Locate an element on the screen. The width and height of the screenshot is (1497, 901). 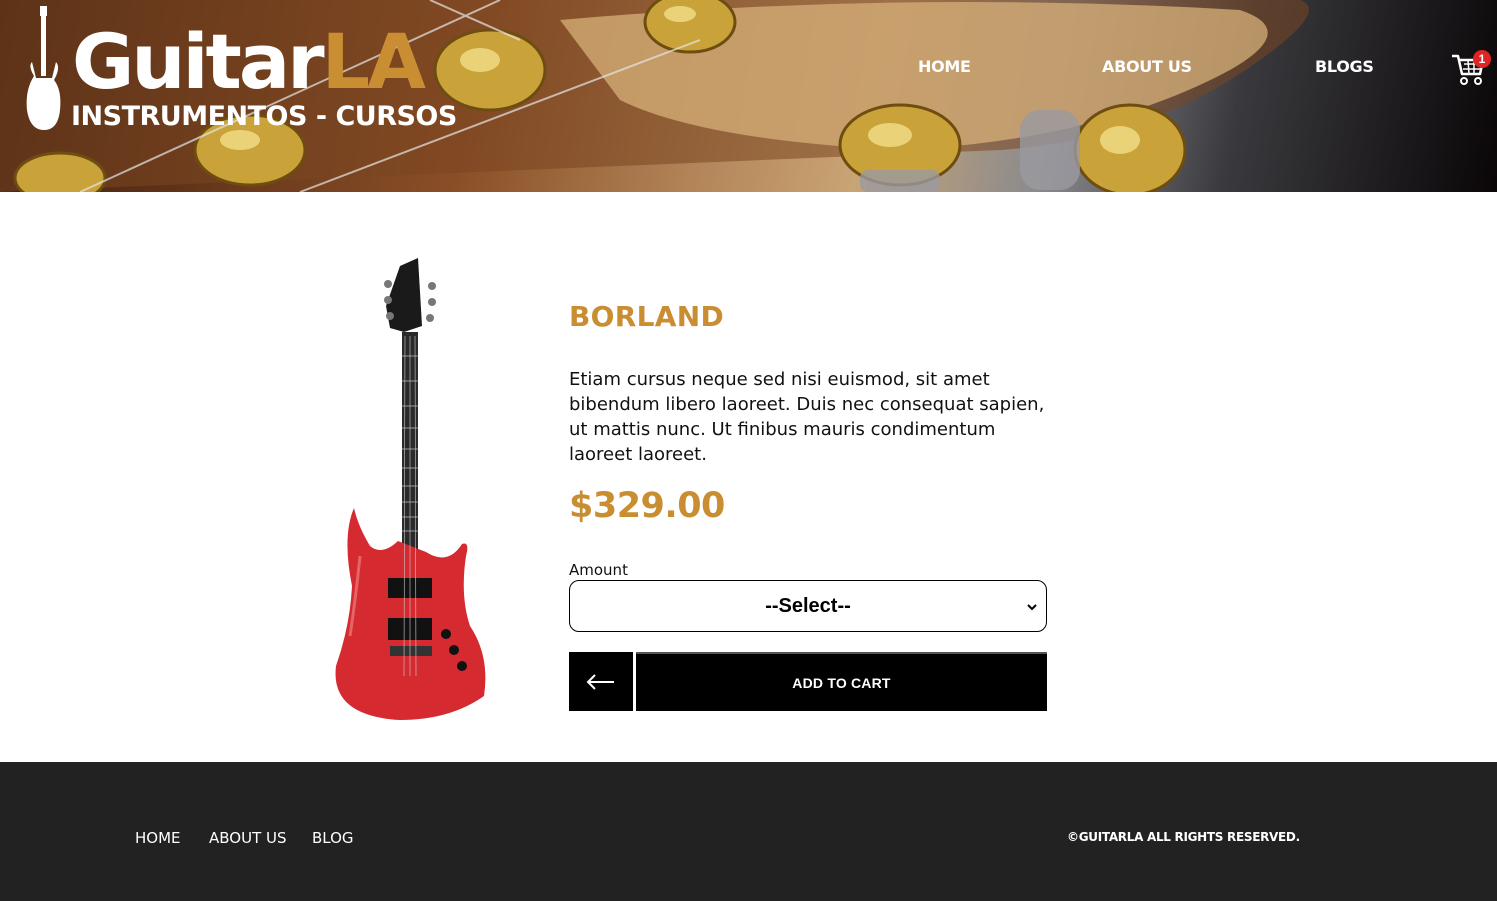
arrow-left-icon is located at coordinates (600, 682).